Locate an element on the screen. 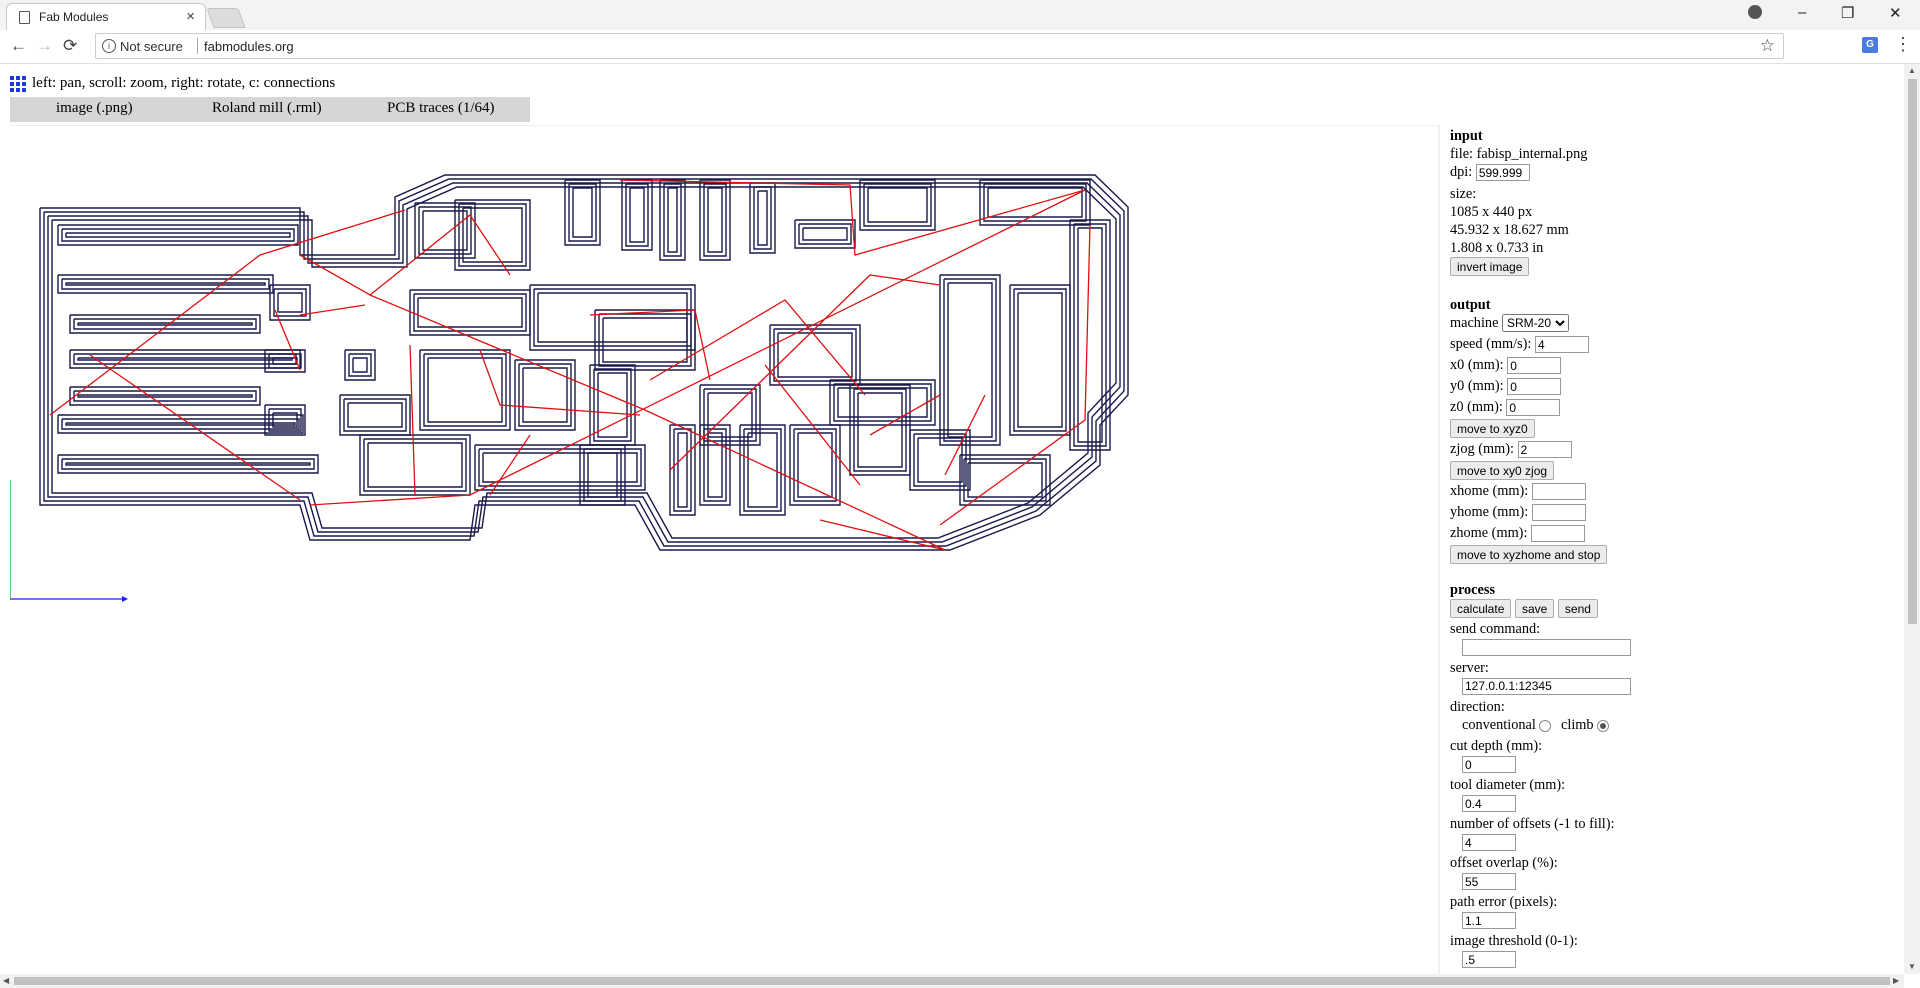 This screenshot has width=1920, height=988. move-to-xyzhome-button: move to xyzhome and stop is located at coordinates (1529, 554).